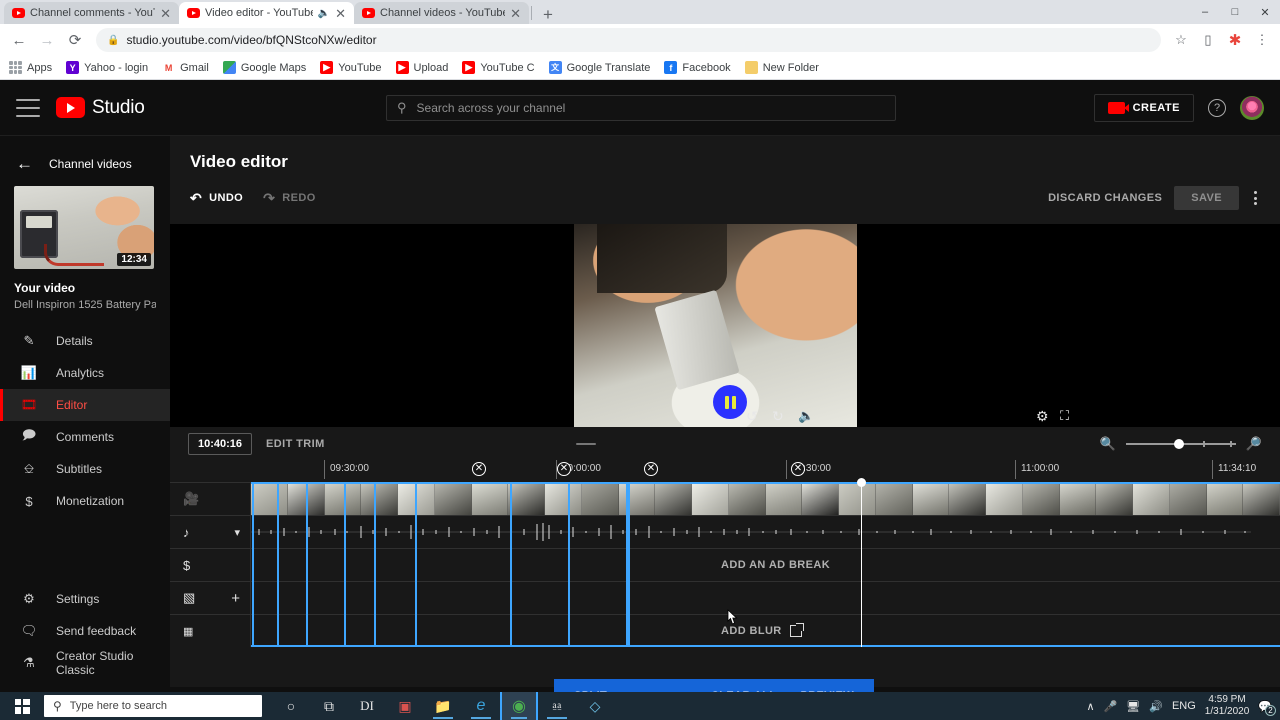 Image resolution: width=1280 pixels, height=720 pixels. Describe the element at coordinates (85, 599) in the screenshot. I see `sidebar-item-settings: ⚙ Settings` at that location.